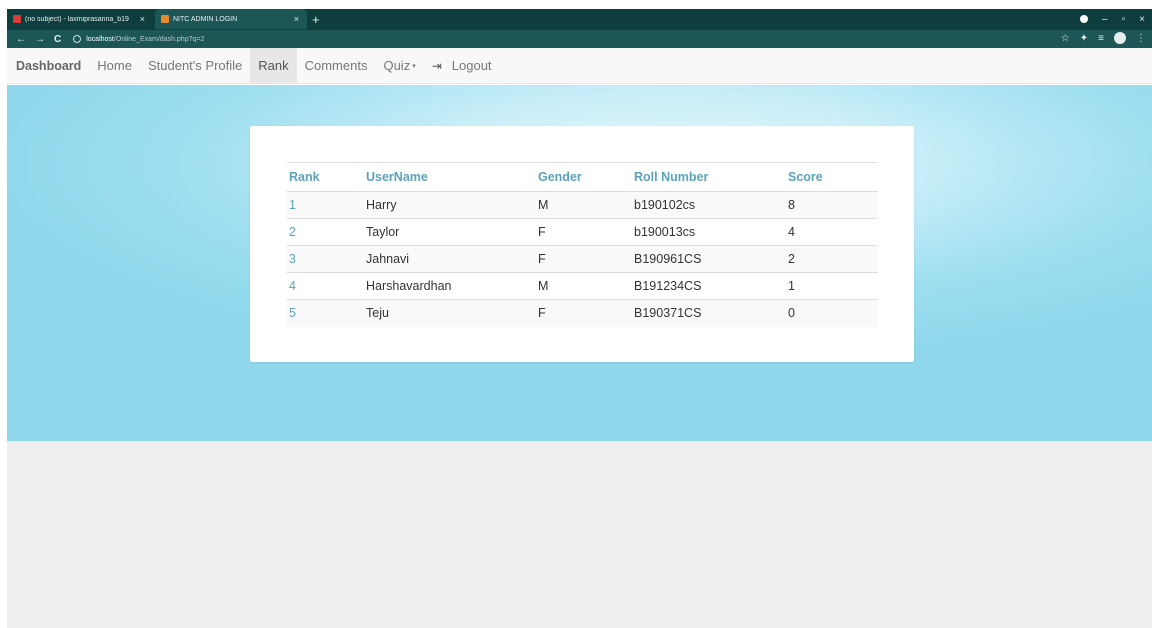  What do you see at coordinates (1105, 19) in the screenshot?
I see `minimize-button: –` at bounding box center [1105, 19].